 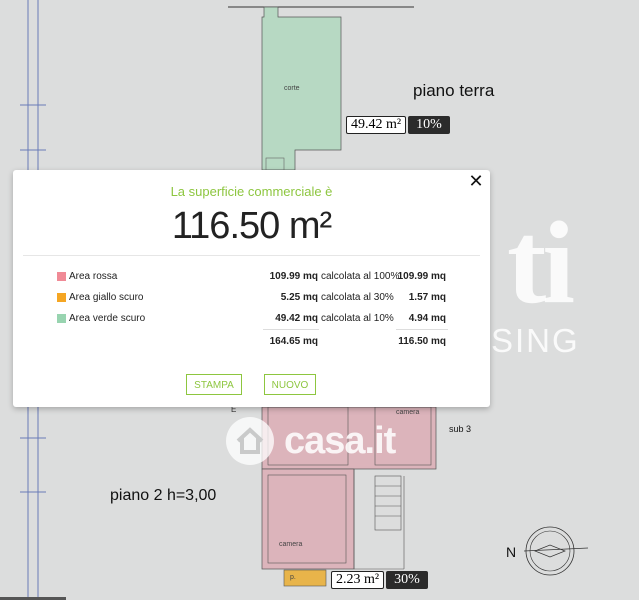 I want to click on north-label: N, so click(x=511, y=552).